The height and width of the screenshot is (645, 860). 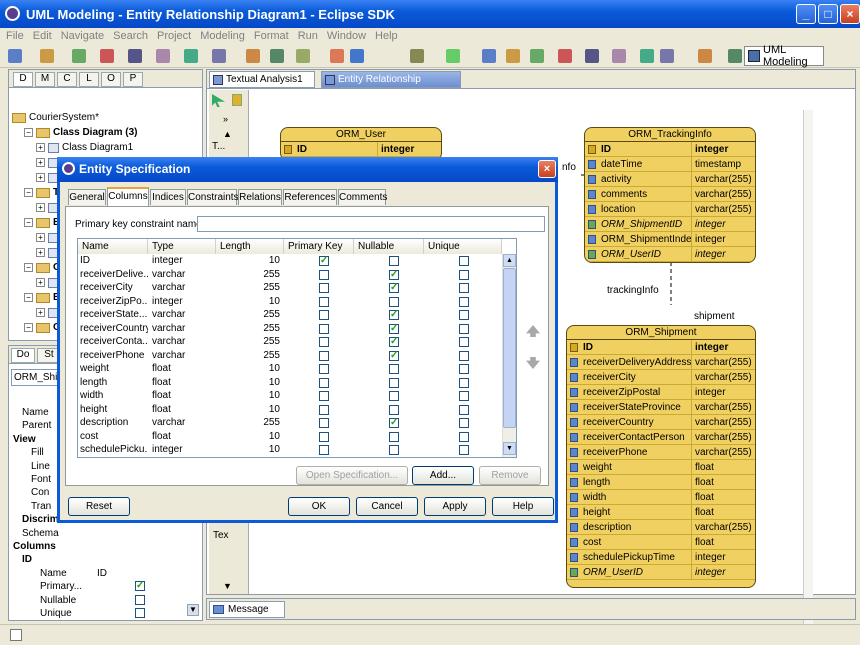 I want to click on toolbar-tool-3-icon, so click(x=107, y=56).